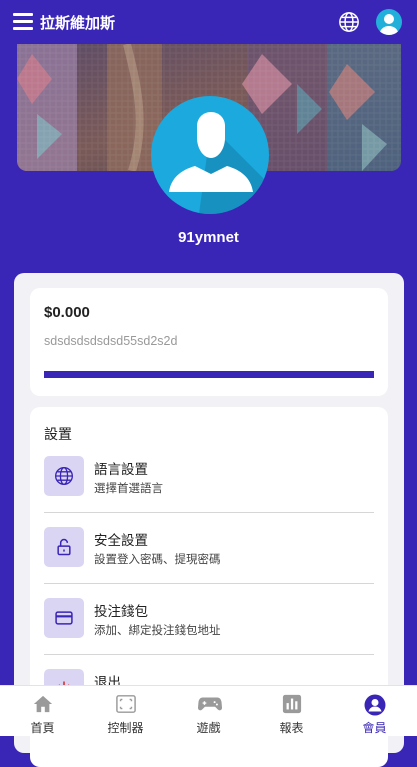  What do you see at coordinates (43, 704) in the screenshot?
I see `home-icon` at bounding box center [43, 704].